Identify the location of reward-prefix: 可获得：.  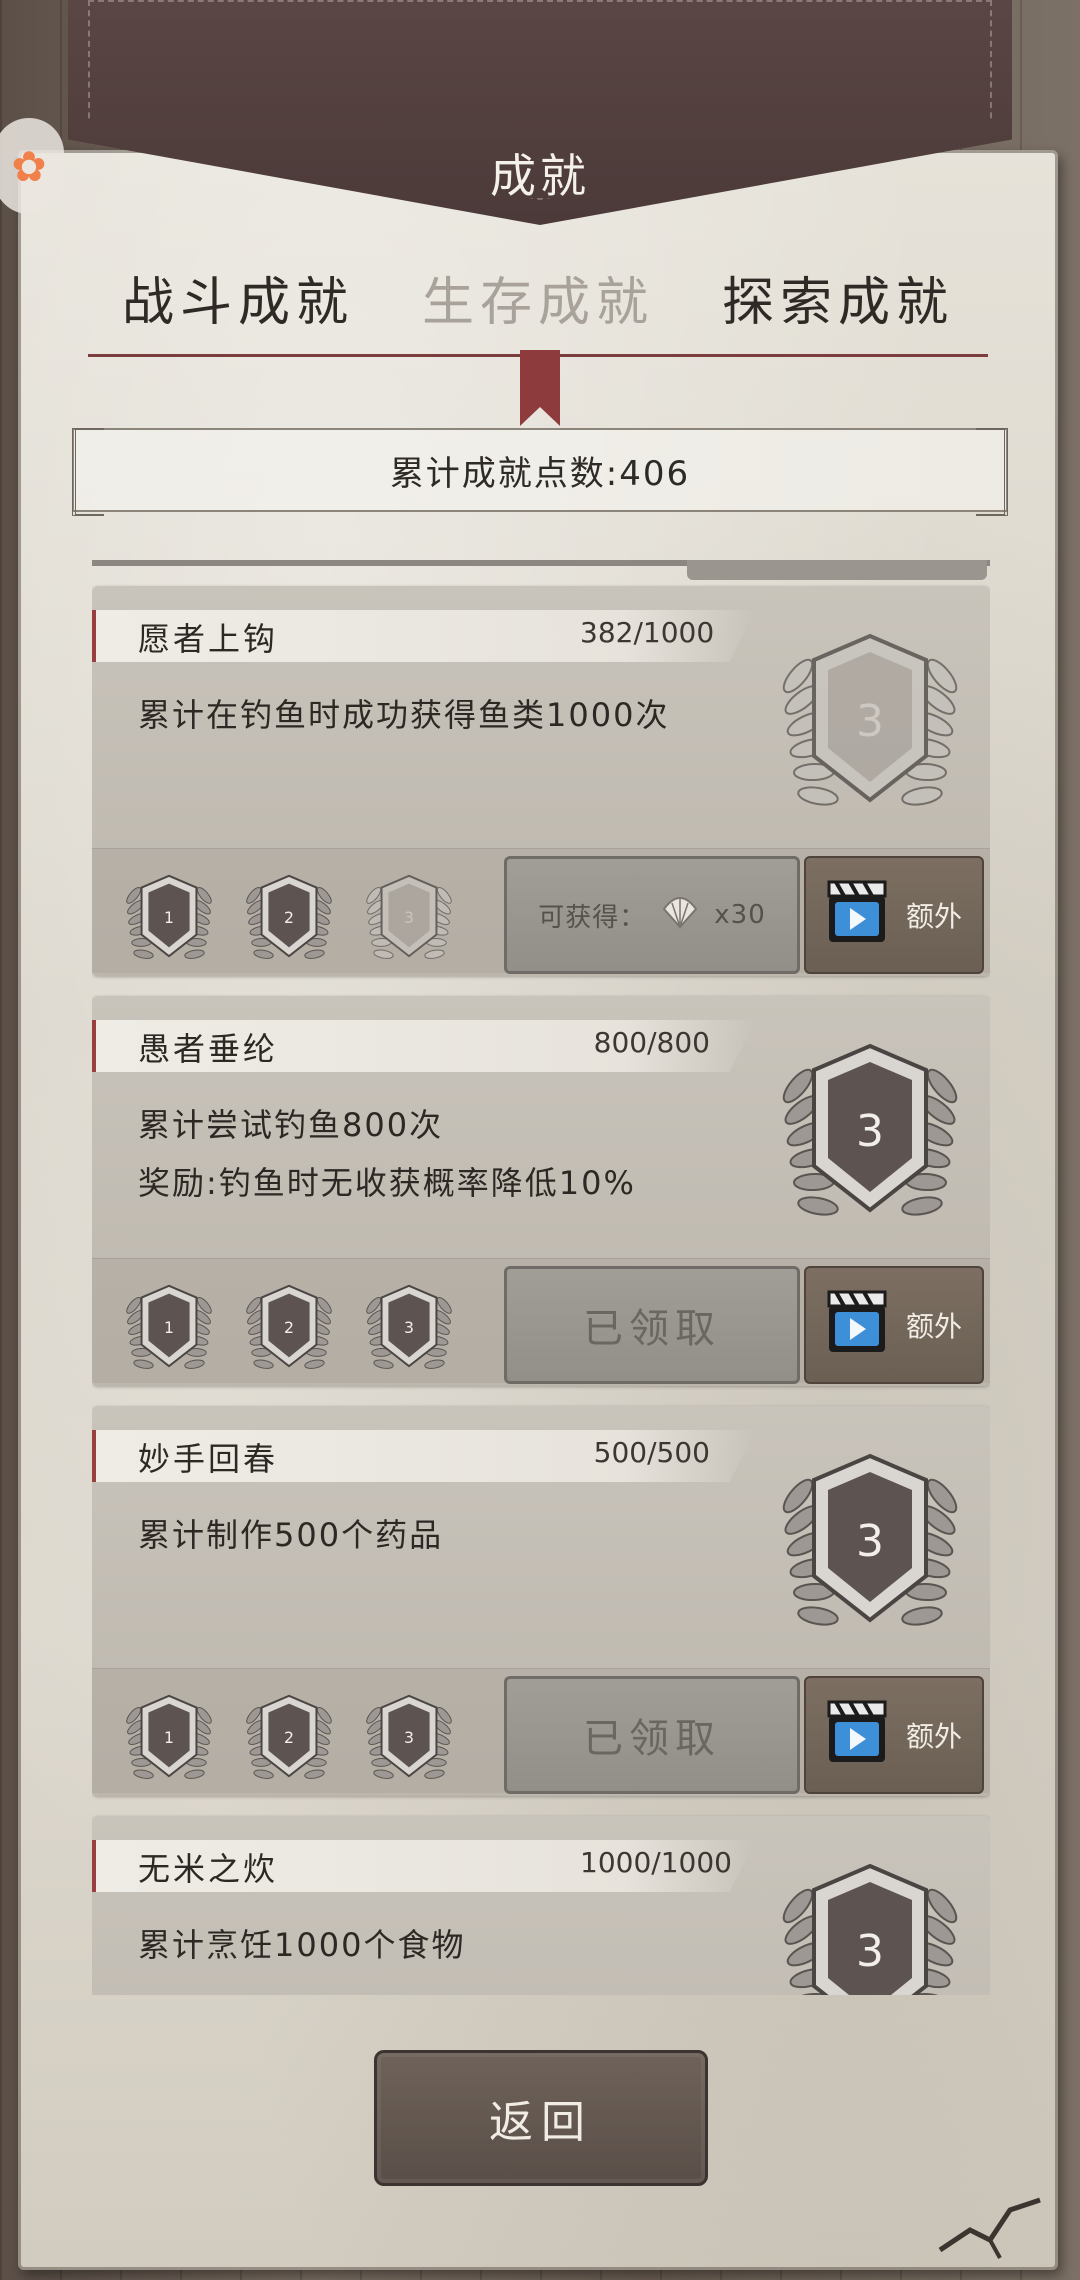
(592, 917).